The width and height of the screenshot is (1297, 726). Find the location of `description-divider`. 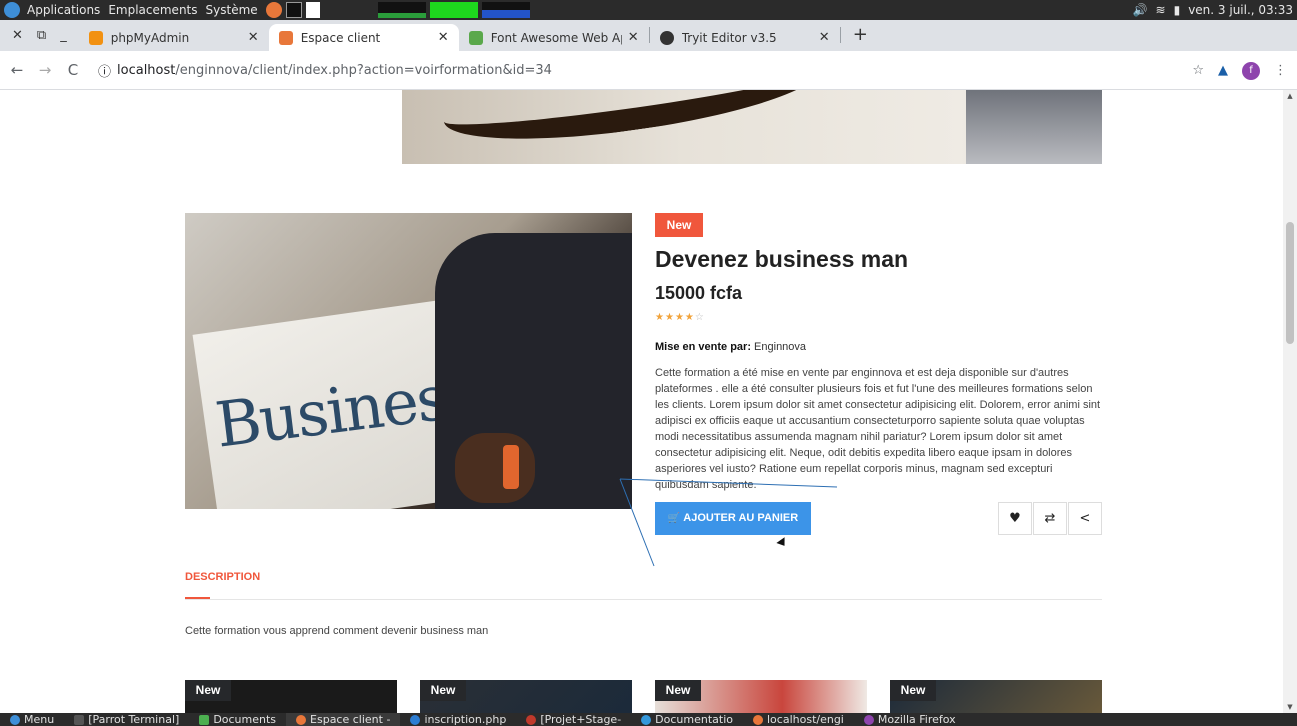

description-divider is located at coordinates (643, 599).